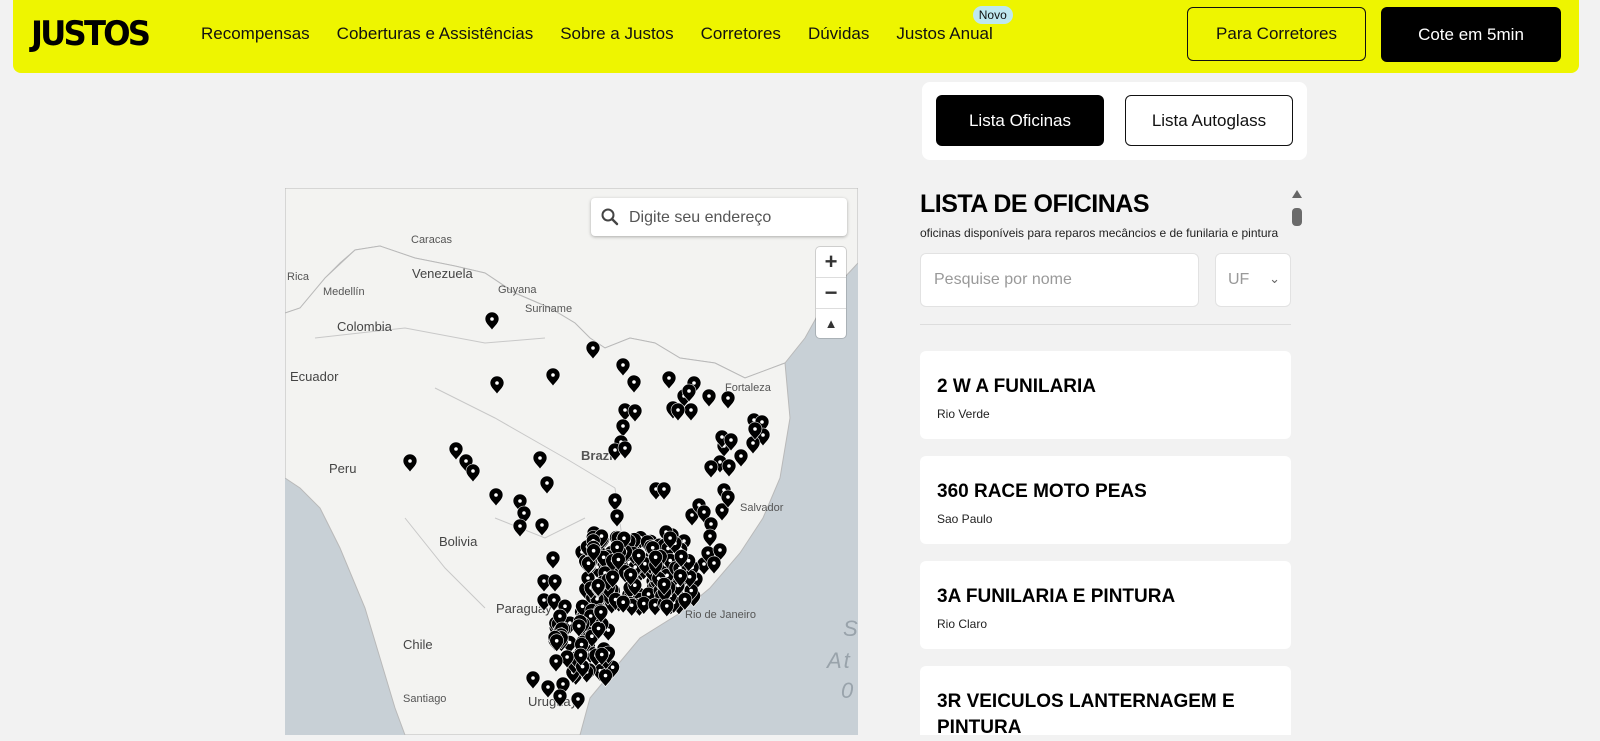  Describe the element at coordinates (962, 624) in the screenshot. I see `workshop-city: Rio Claro` at that location.